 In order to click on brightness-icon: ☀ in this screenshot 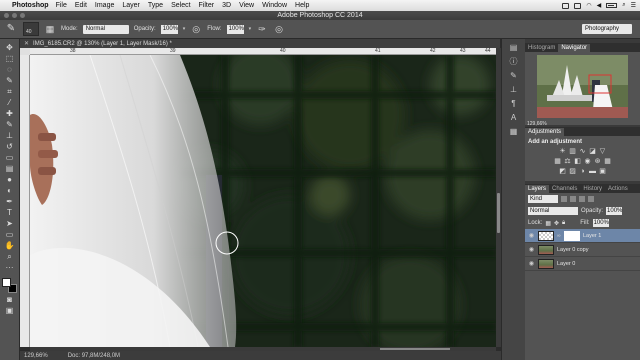, I will do `click(563, 151)`.